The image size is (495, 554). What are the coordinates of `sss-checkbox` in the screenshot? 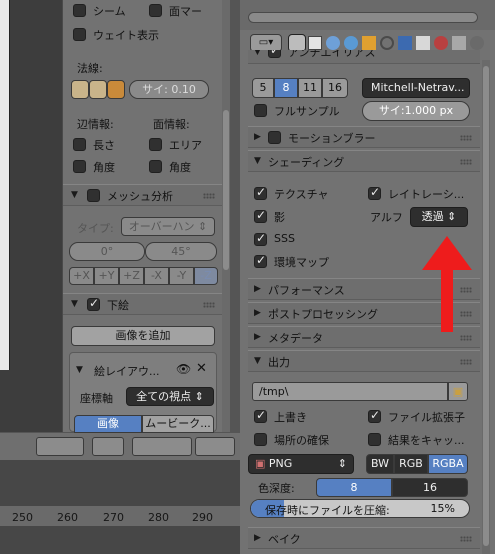 It's located at (260, 238).